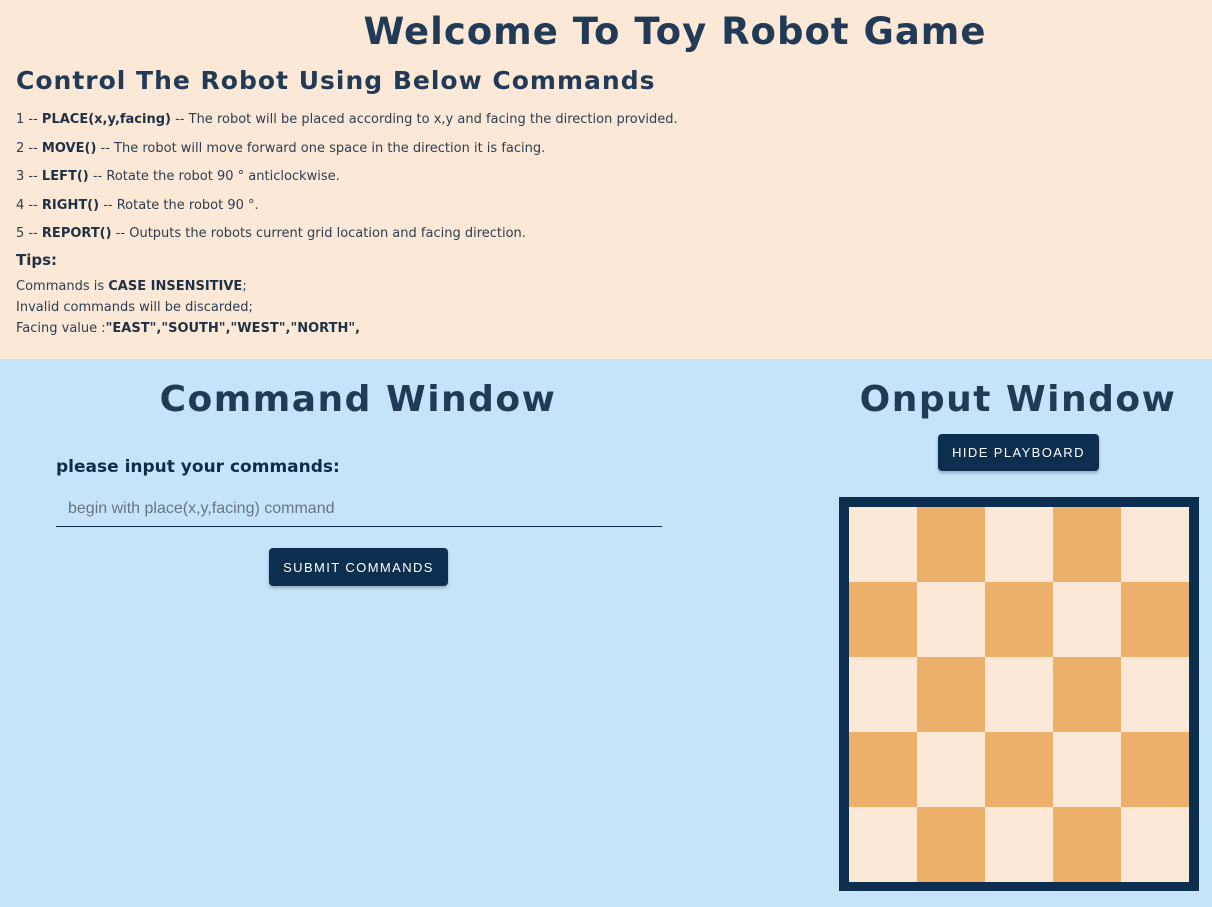 Image resolution: width=1212 pixels, height=907 pixels. I want to click on command-item-right: 4 -- RIGHT() -- Rotate the robot 90 °., so click(137, 205).